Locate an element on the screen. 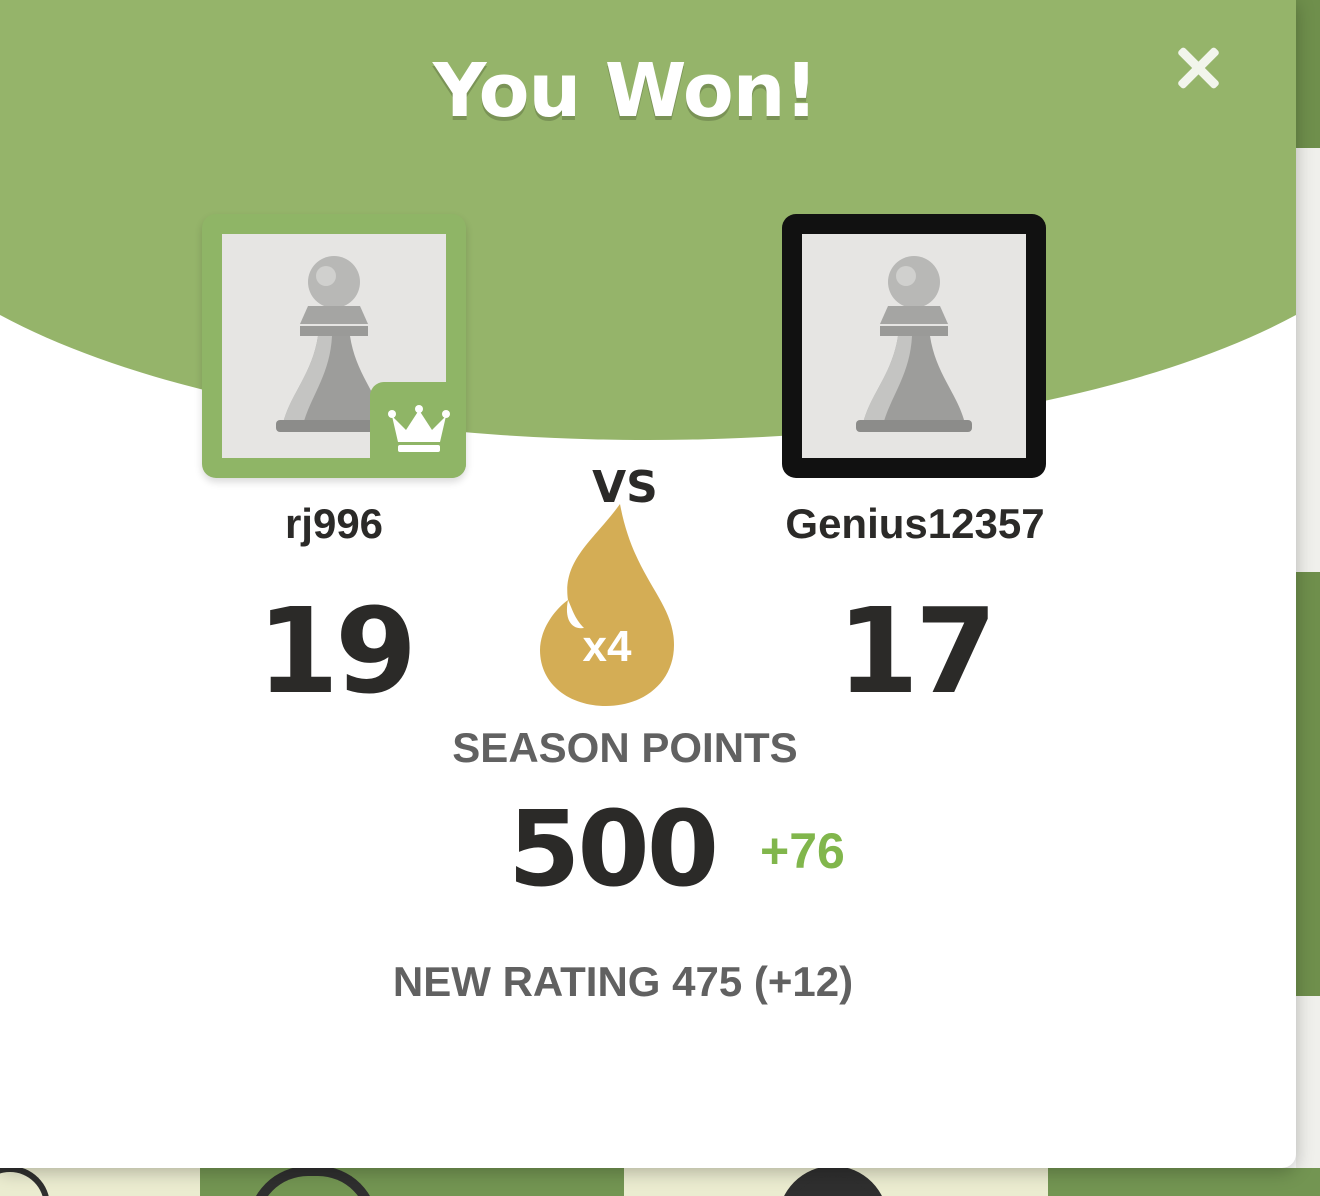 The image size is (1320, 1196). winner-badge is located at coordinates (418, 430).